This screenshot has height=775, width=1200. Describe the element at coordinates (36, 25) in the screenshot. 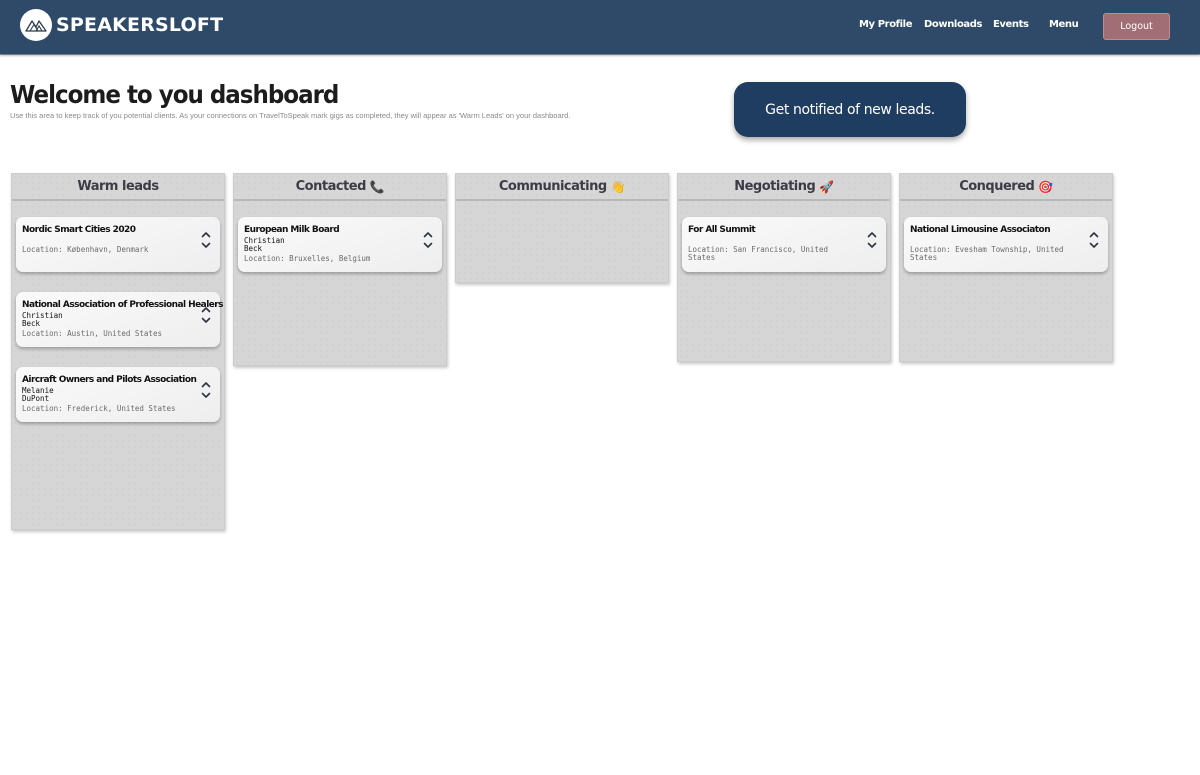

I see `mountain-logo-icon` at that location.